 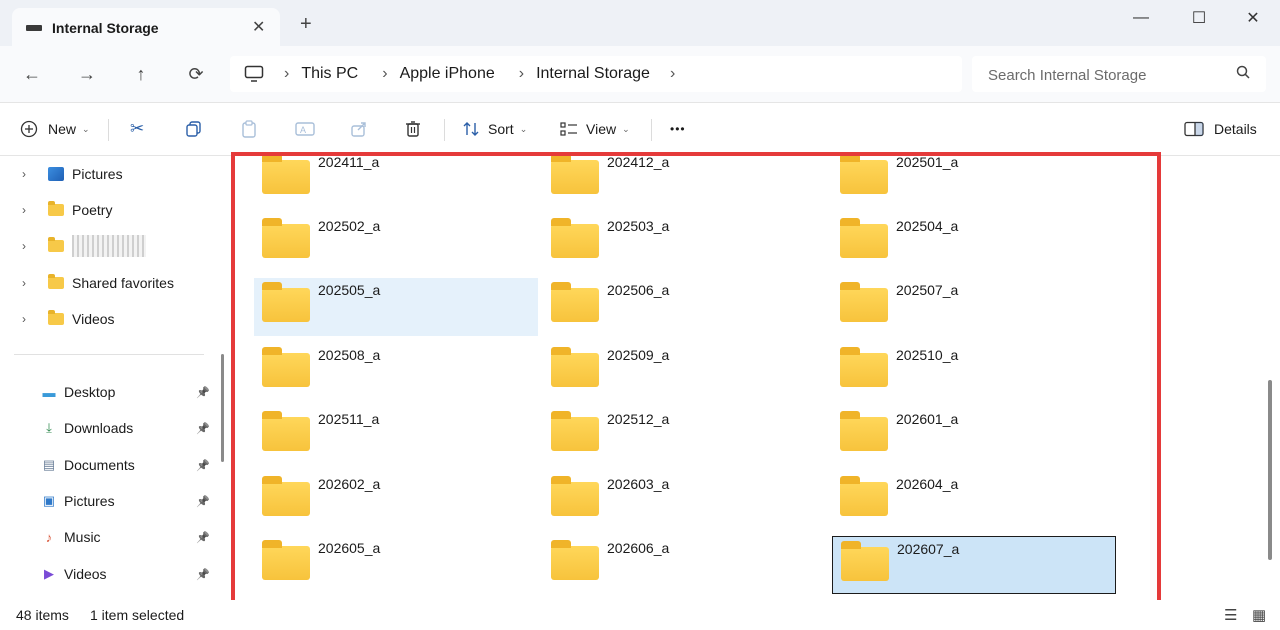 I want to click on toolbar-divider, so click(x=108, y=130).